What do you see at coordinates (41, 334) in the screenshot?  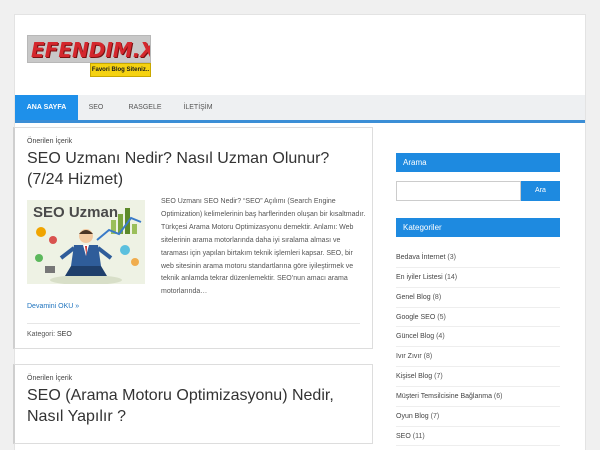 I see `meta-label: Kategori:` at bounding box center [41, 334].